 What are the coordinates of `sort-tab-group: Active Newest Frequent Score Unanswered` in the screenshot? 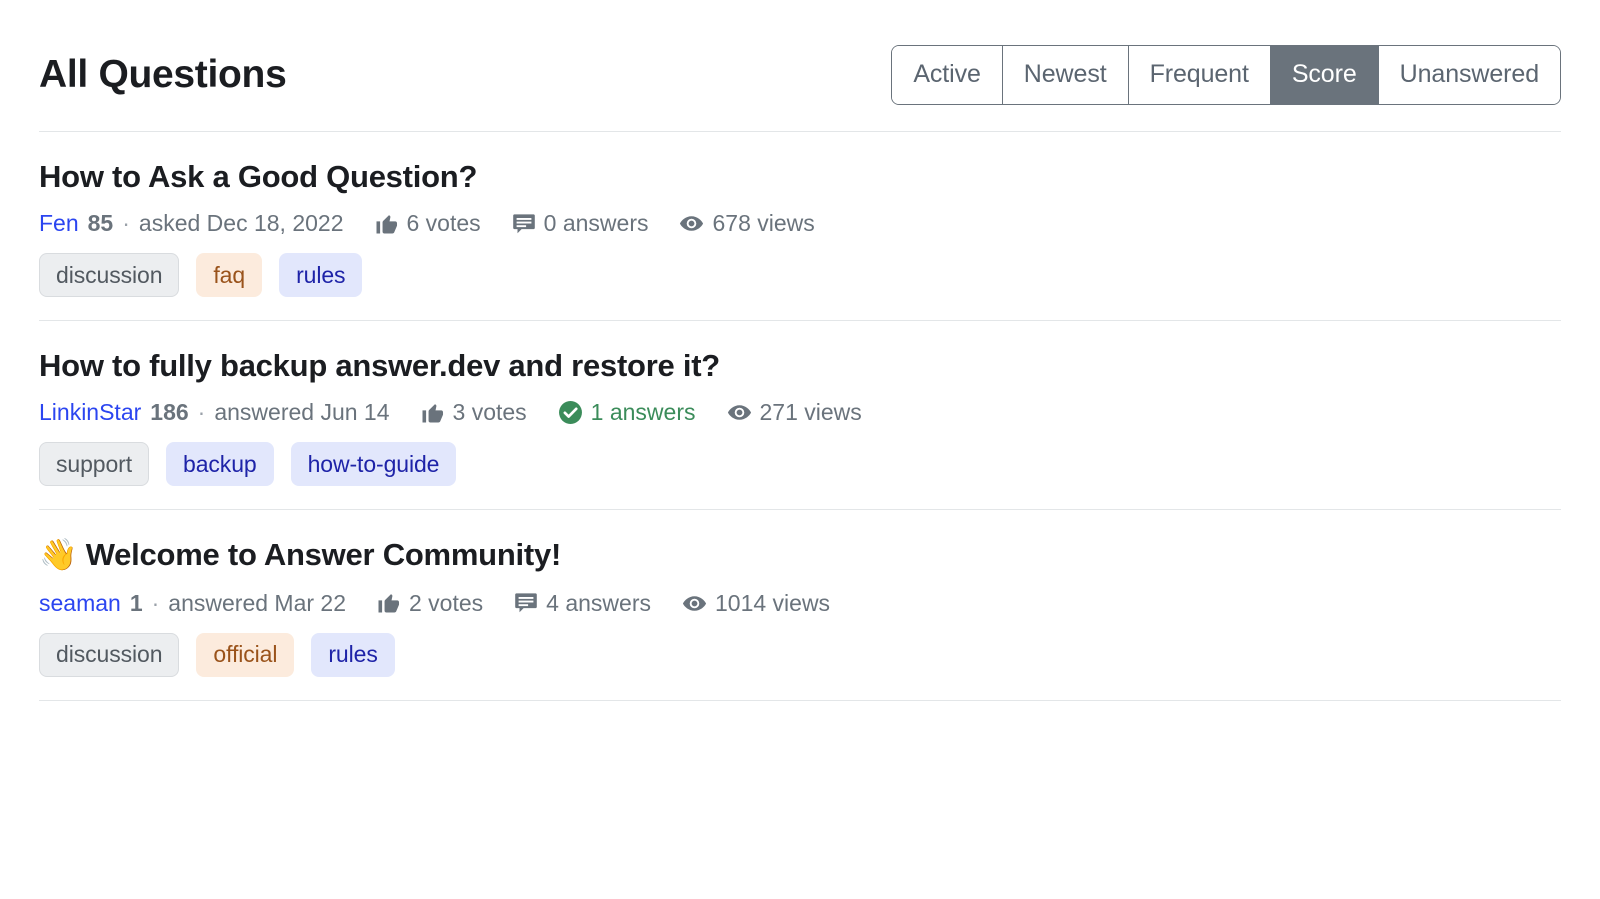 It's located at (1226, 74).